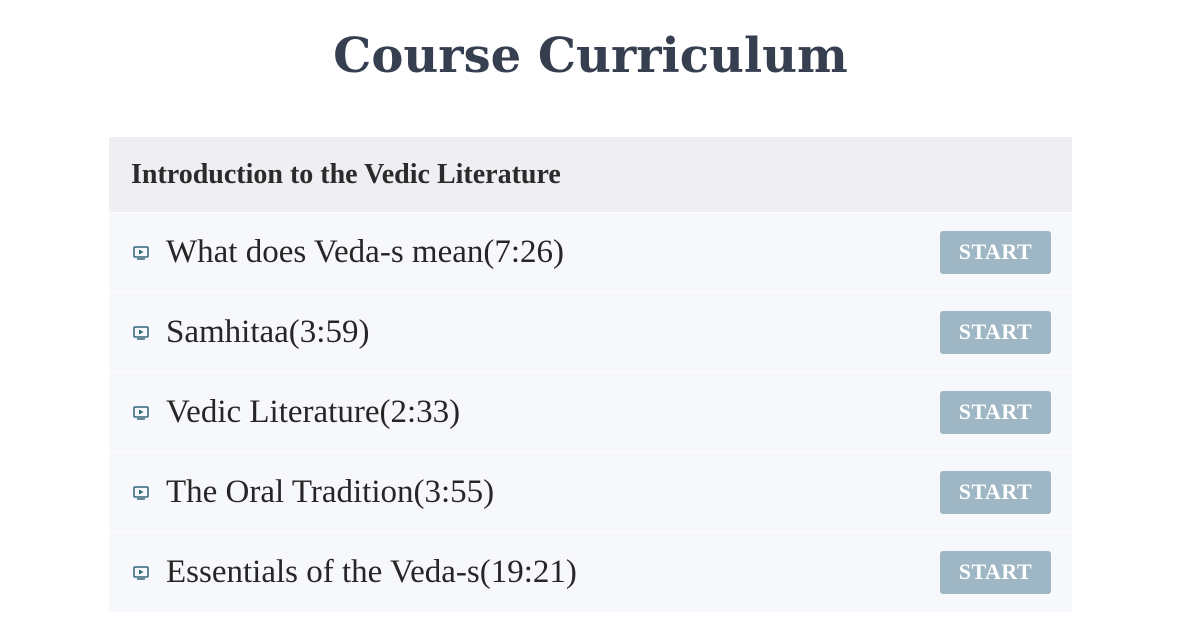 This screenshot has width=1200, height=623. Describe the element at coordinates (590, 412) in the screenshot. I see `lecture-item: Vedic Literature(2:33) START` at that location.